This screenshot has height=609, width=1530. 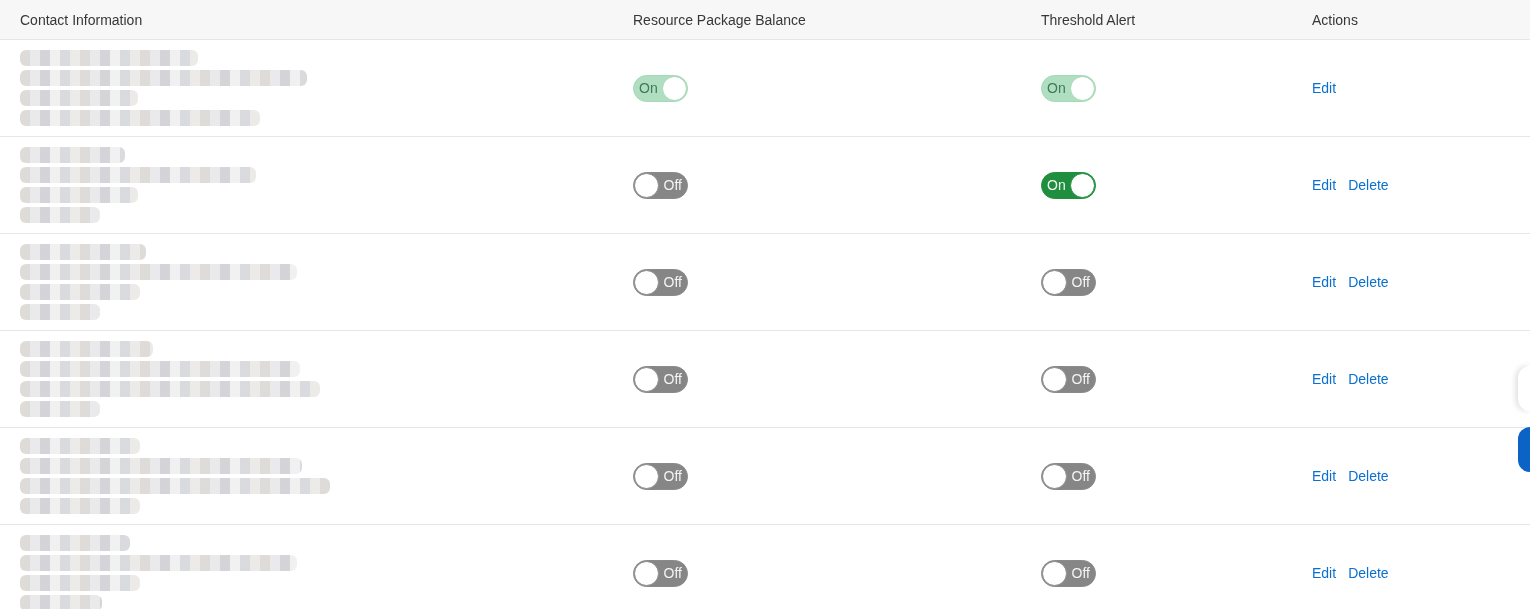 What do you see at coordinates (81, 19) in the screenshot?
I see `column-header: Contact Information` at bounding box center [81, 19].